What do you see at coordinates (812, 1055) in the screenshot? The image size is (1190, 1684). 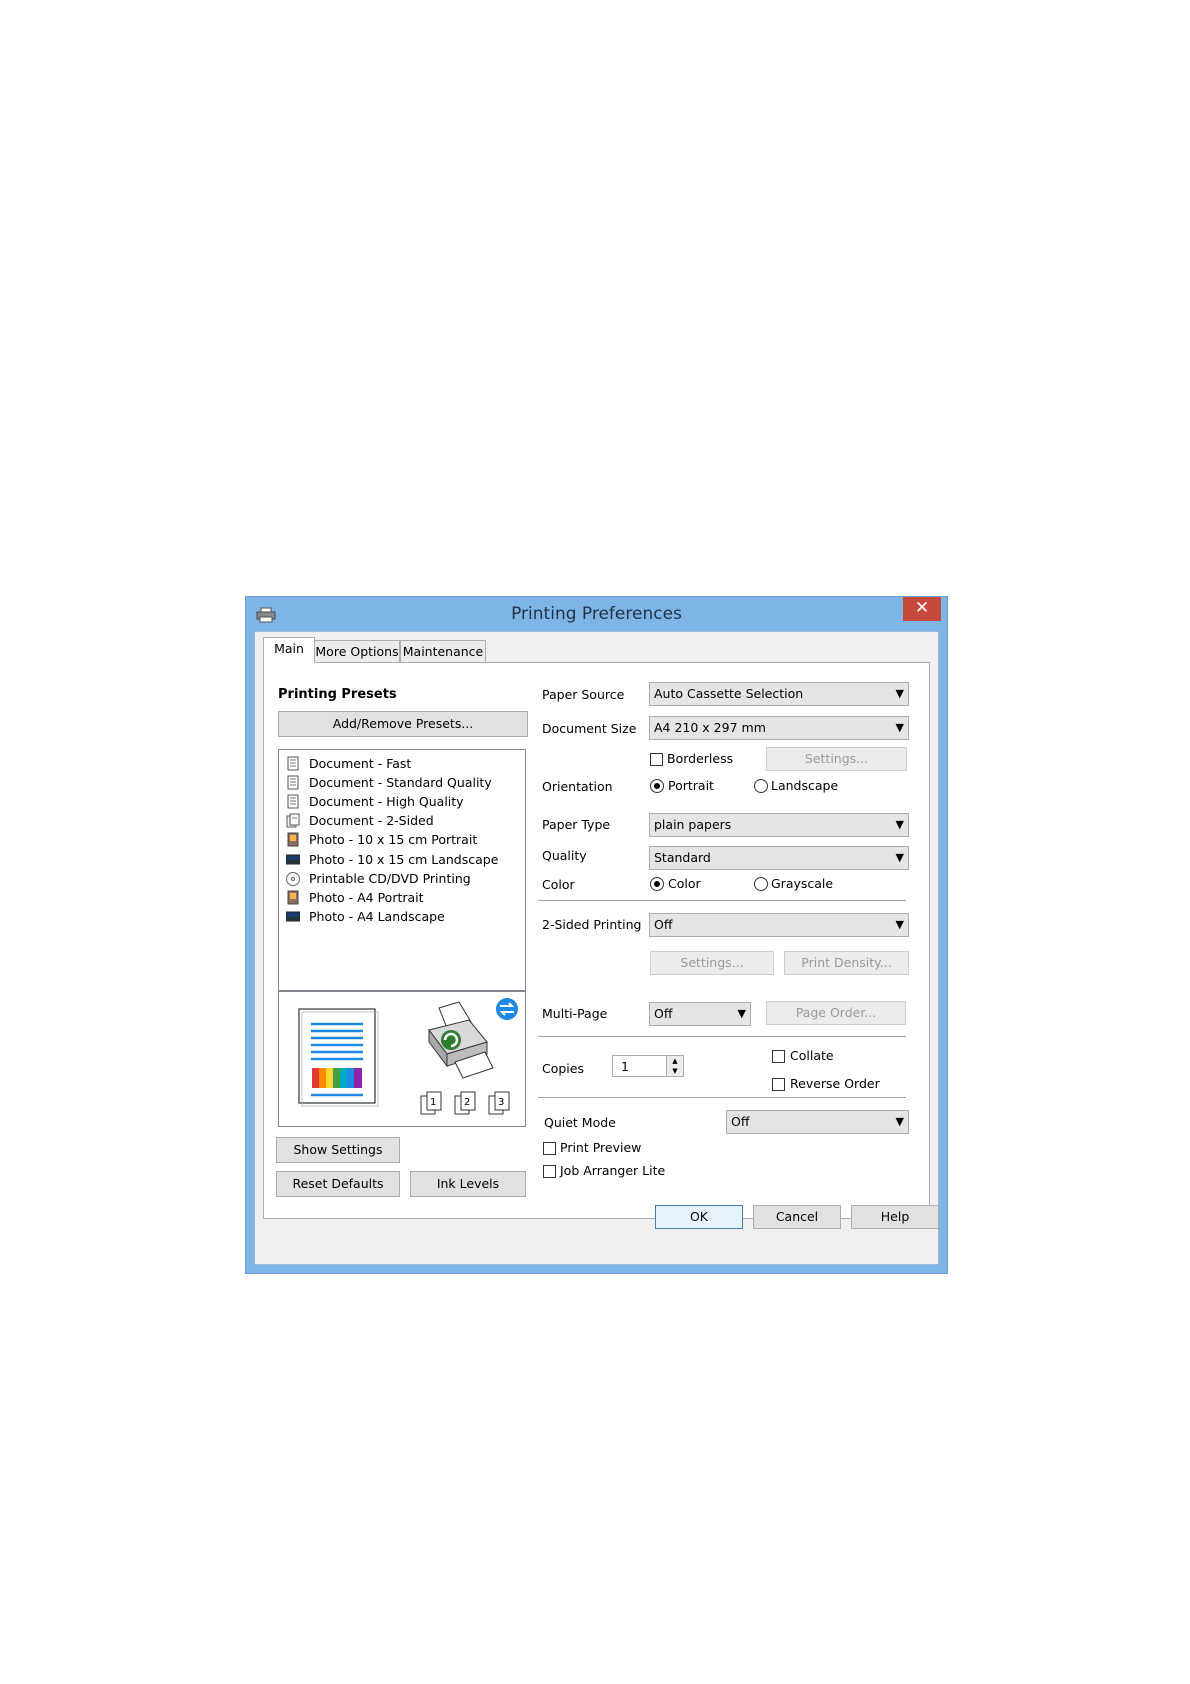 I see `collate-label: Collate` at bounding box center [812, 1055].